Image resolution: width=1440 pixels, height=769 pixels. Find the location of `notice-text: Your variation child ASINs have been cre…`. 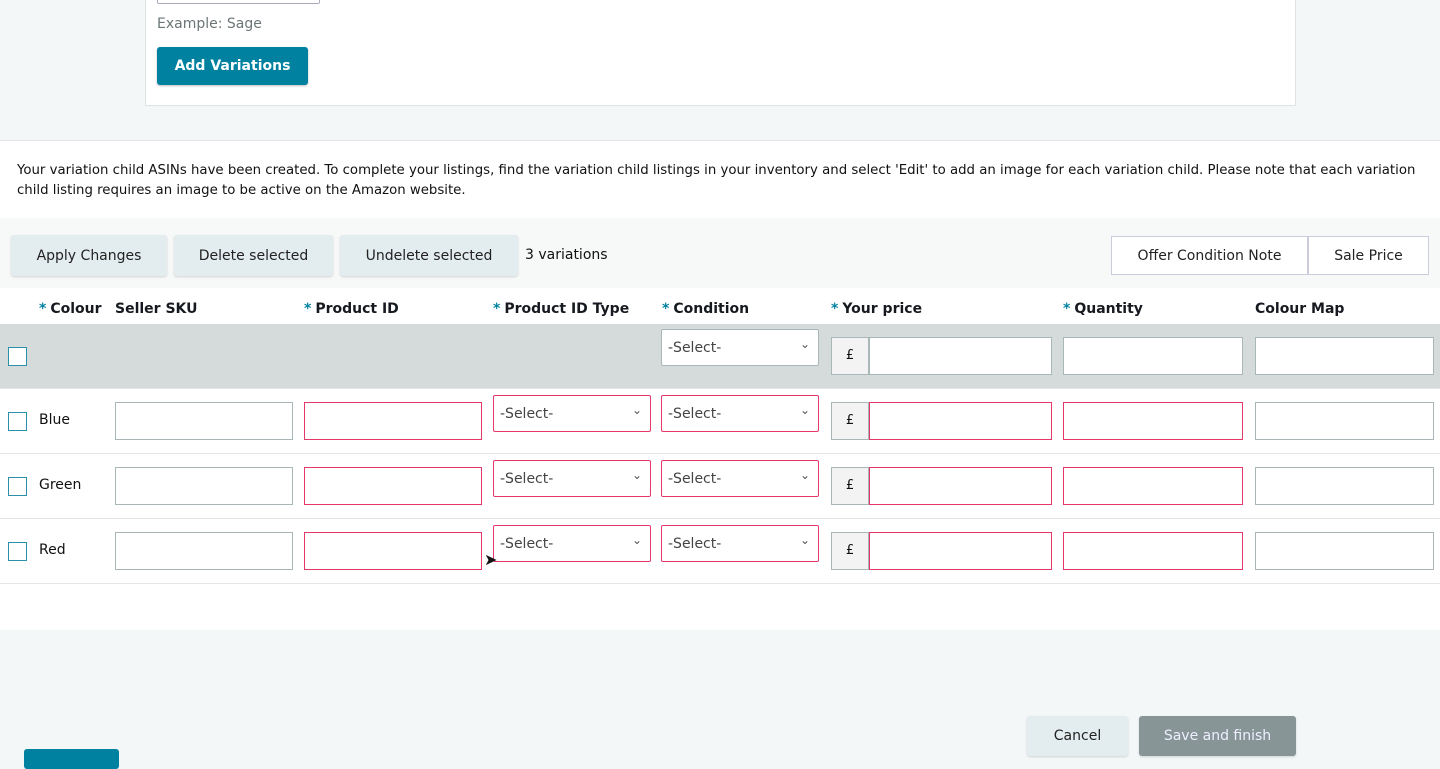

notice-text: Your variation child ASINs have been cre… is located at coordinates (716, 180).